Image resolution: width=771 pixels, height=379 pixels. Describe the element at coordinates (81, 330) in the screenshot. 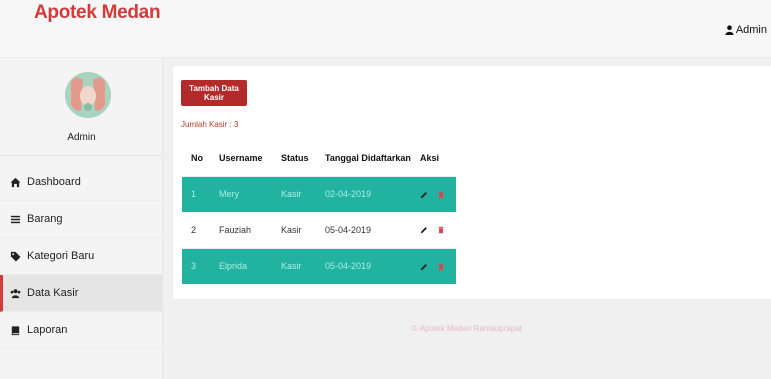

I see `sidebar-item-laporan: Laporan` at that location.